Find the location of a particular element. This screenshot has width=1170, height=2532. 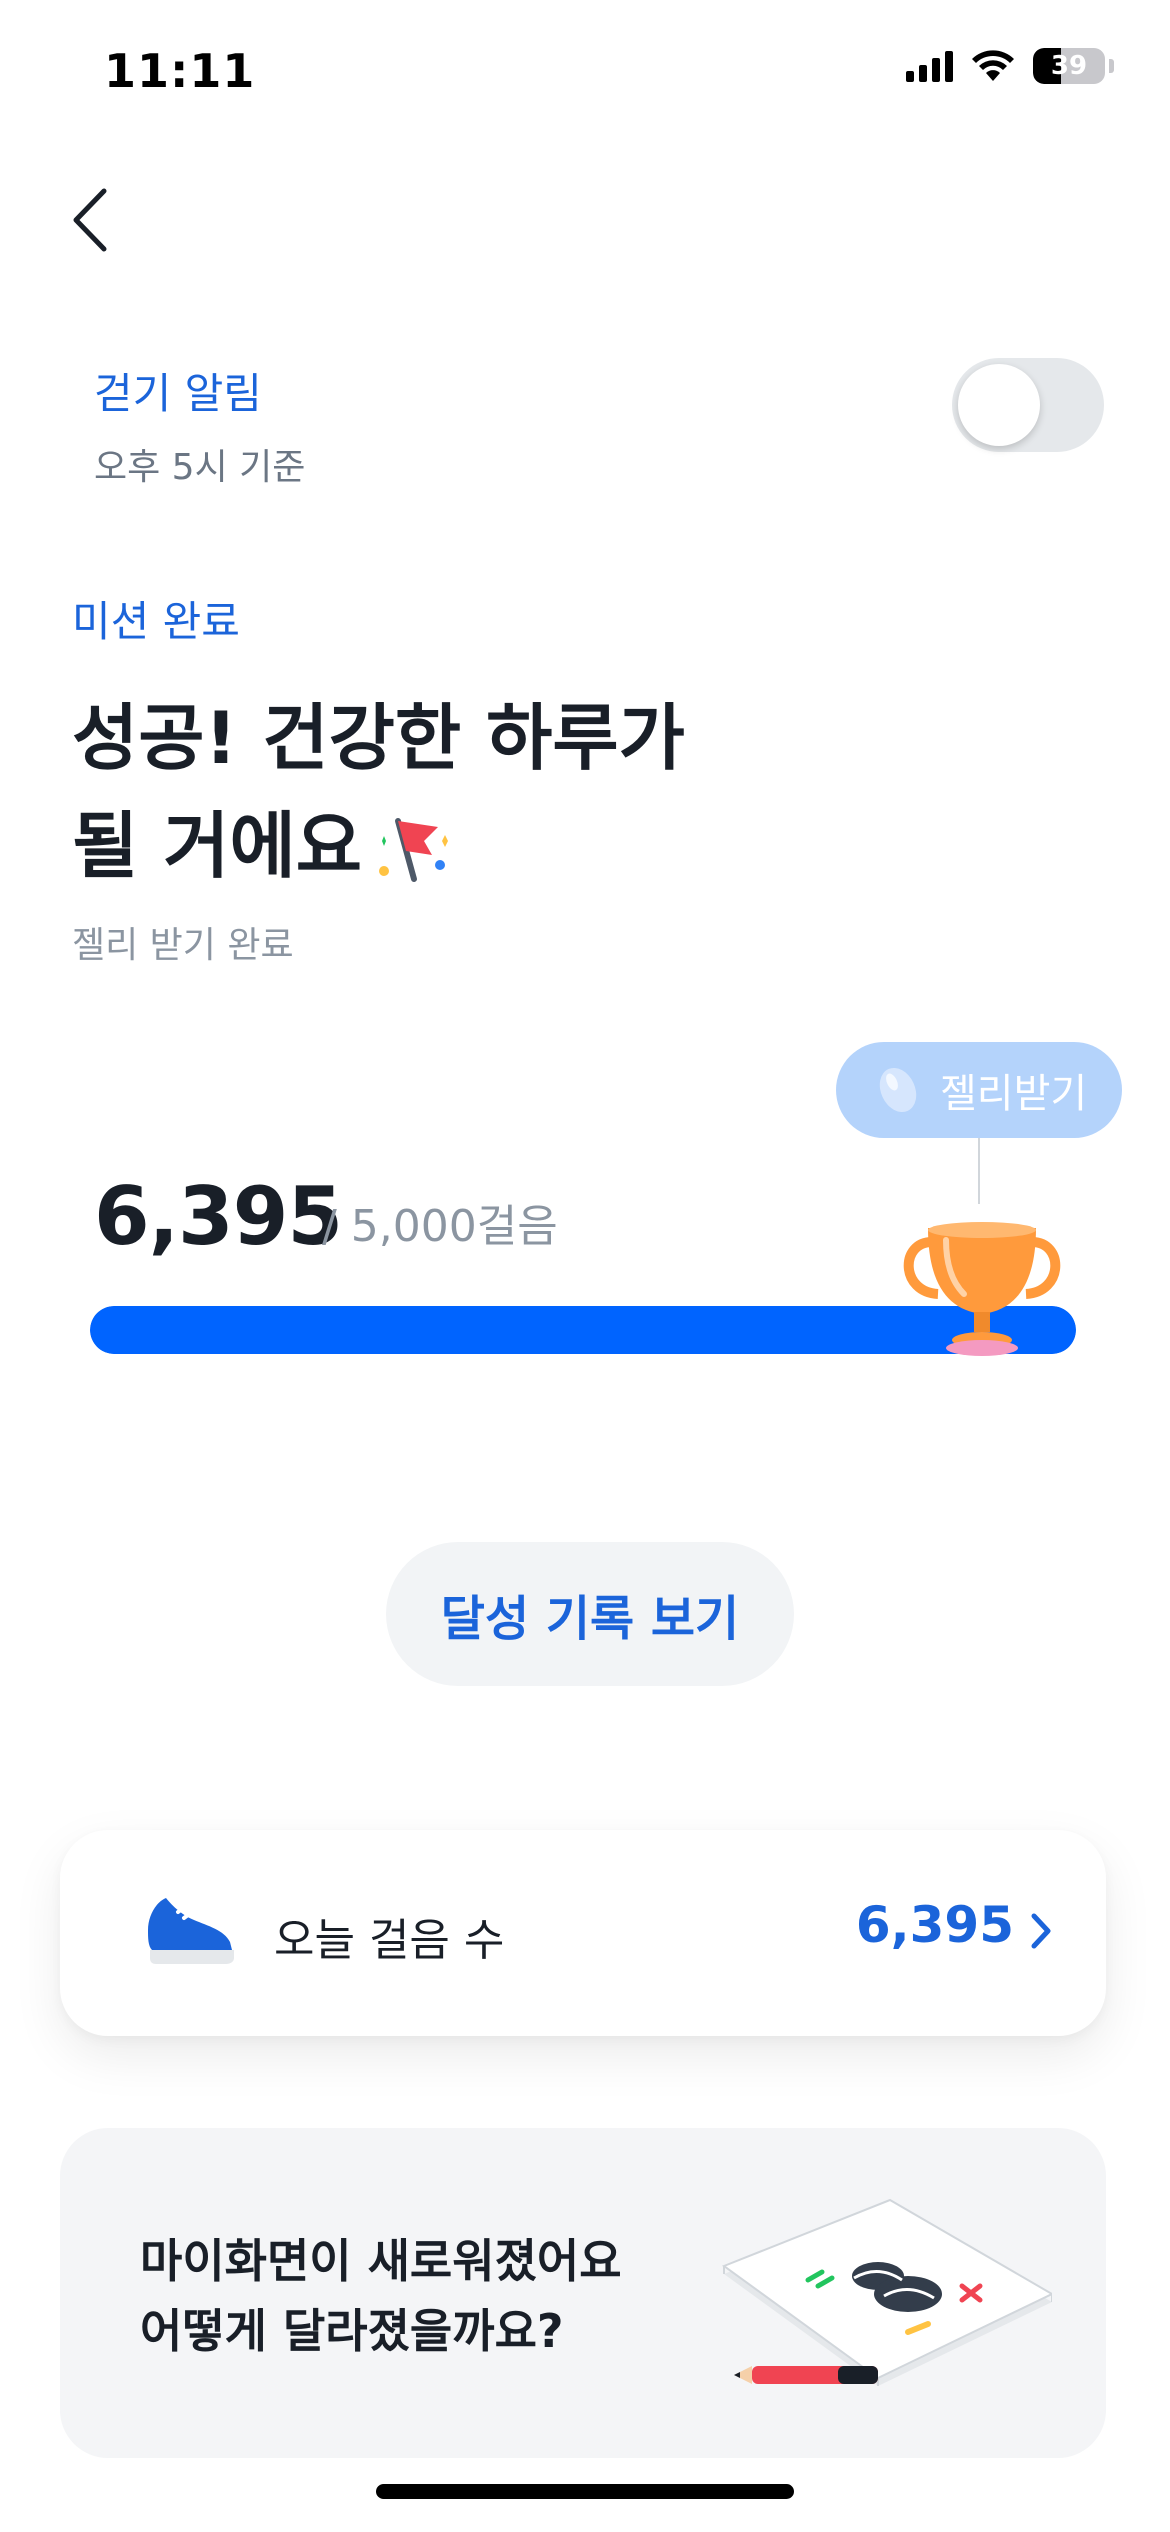

headline-line-2-text: 될 거에요 is located at coordinates (217, 846).